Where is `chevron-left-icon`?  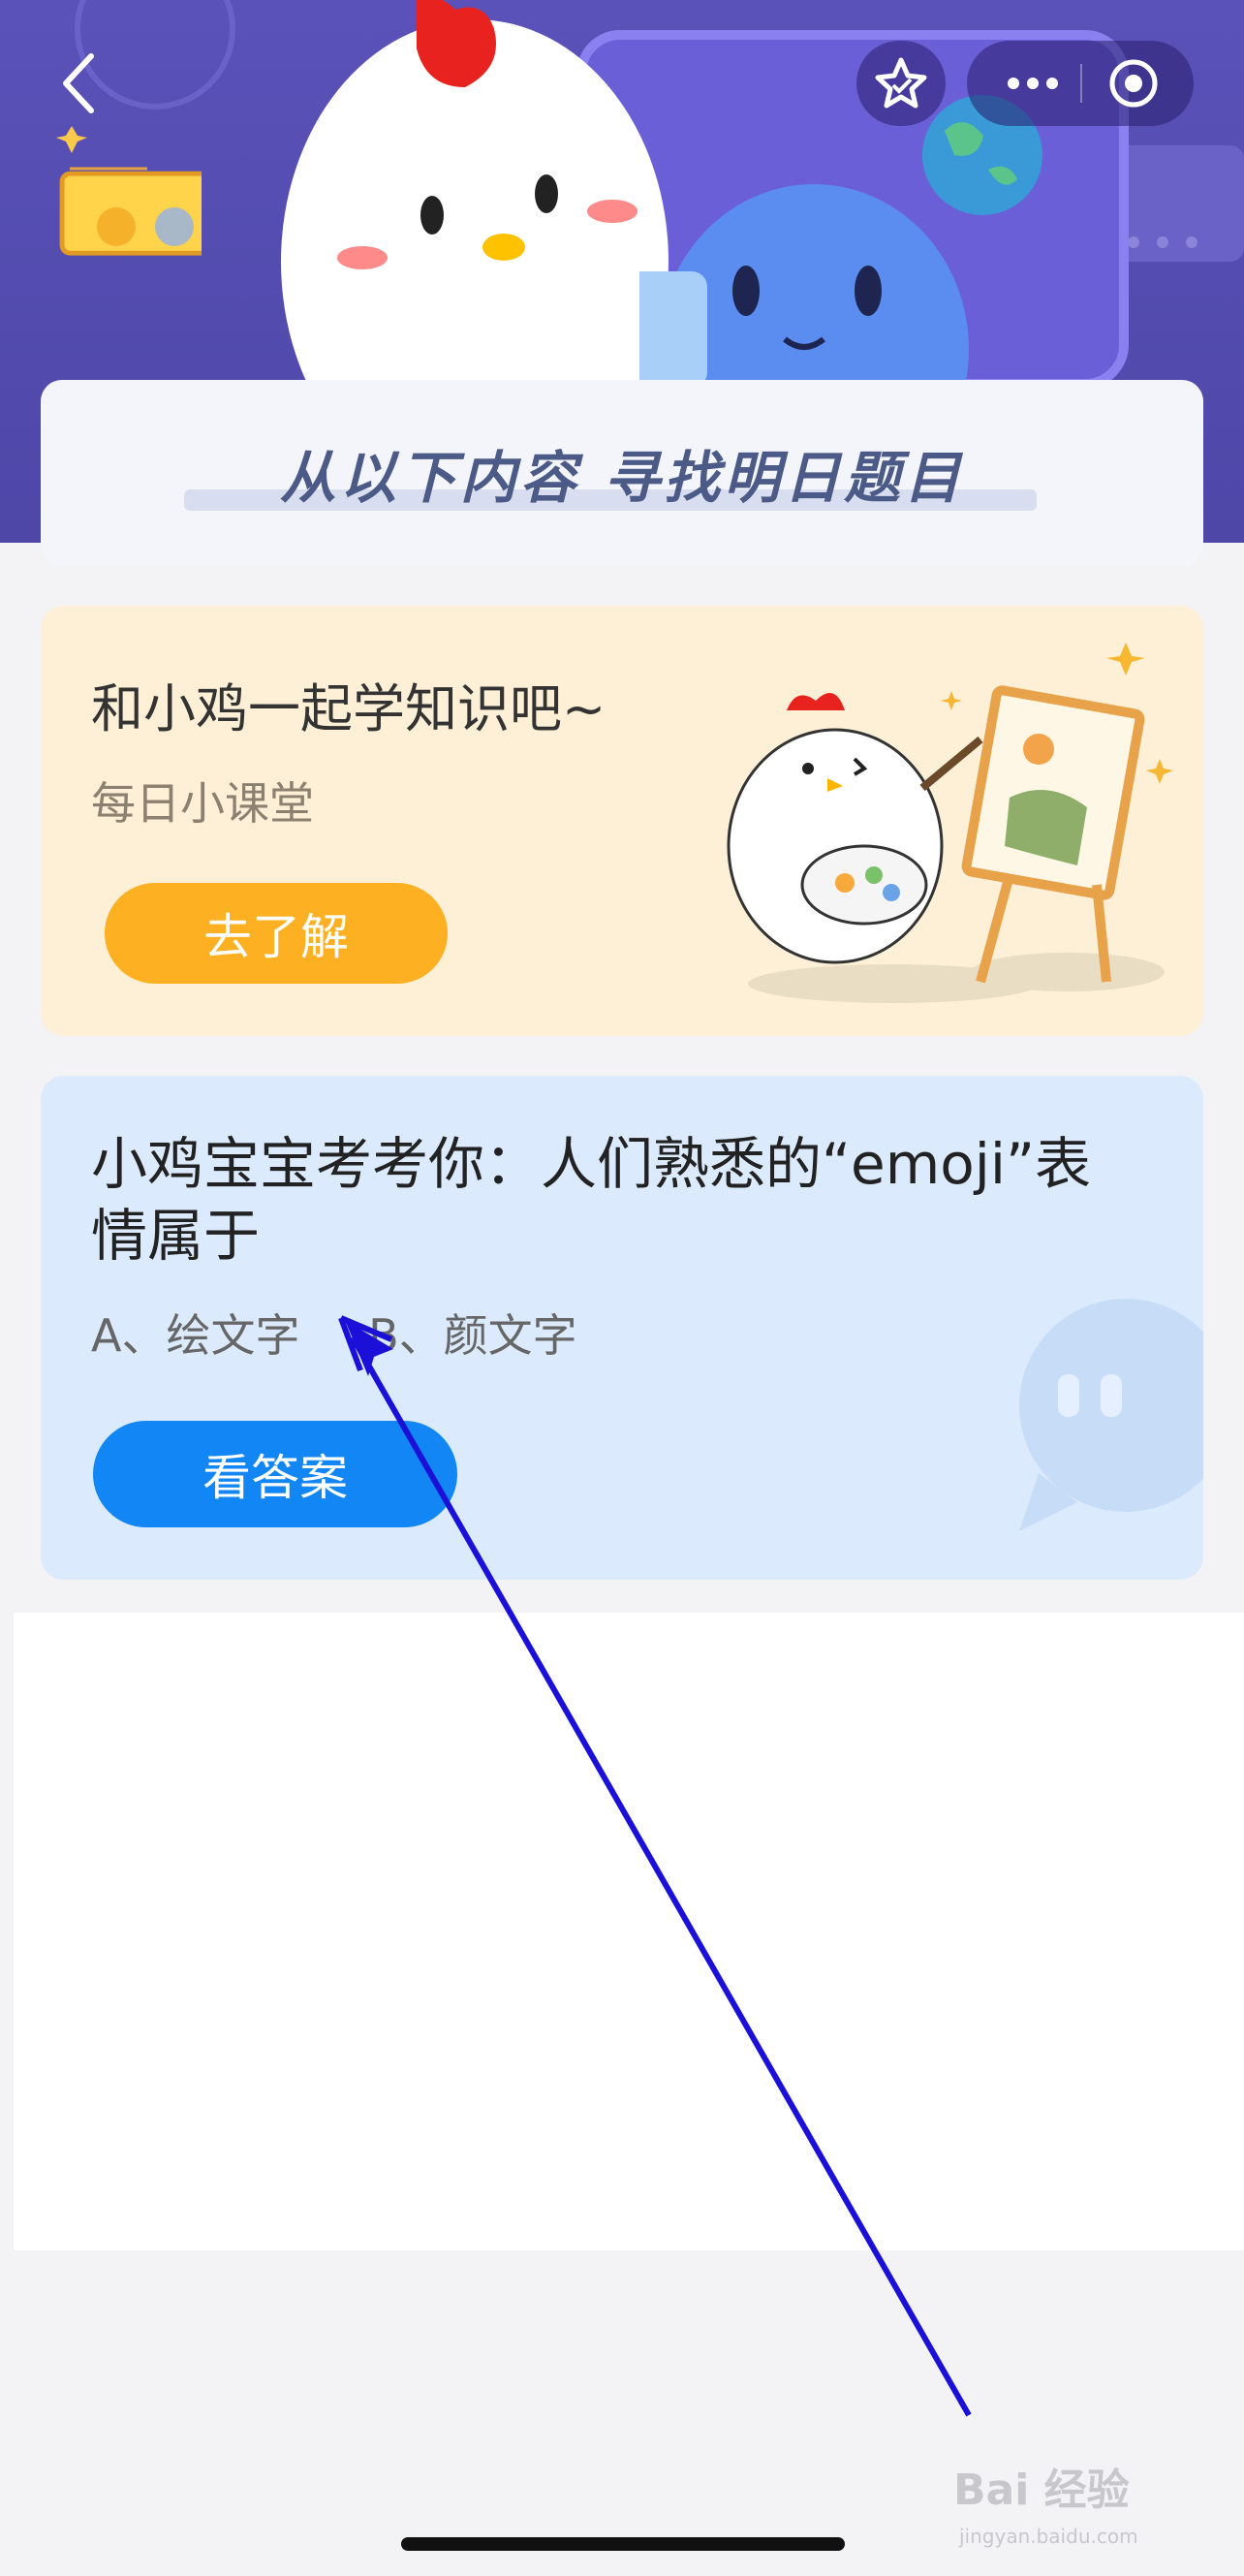 chevron-left-icon is located at coordinates (78, 83).